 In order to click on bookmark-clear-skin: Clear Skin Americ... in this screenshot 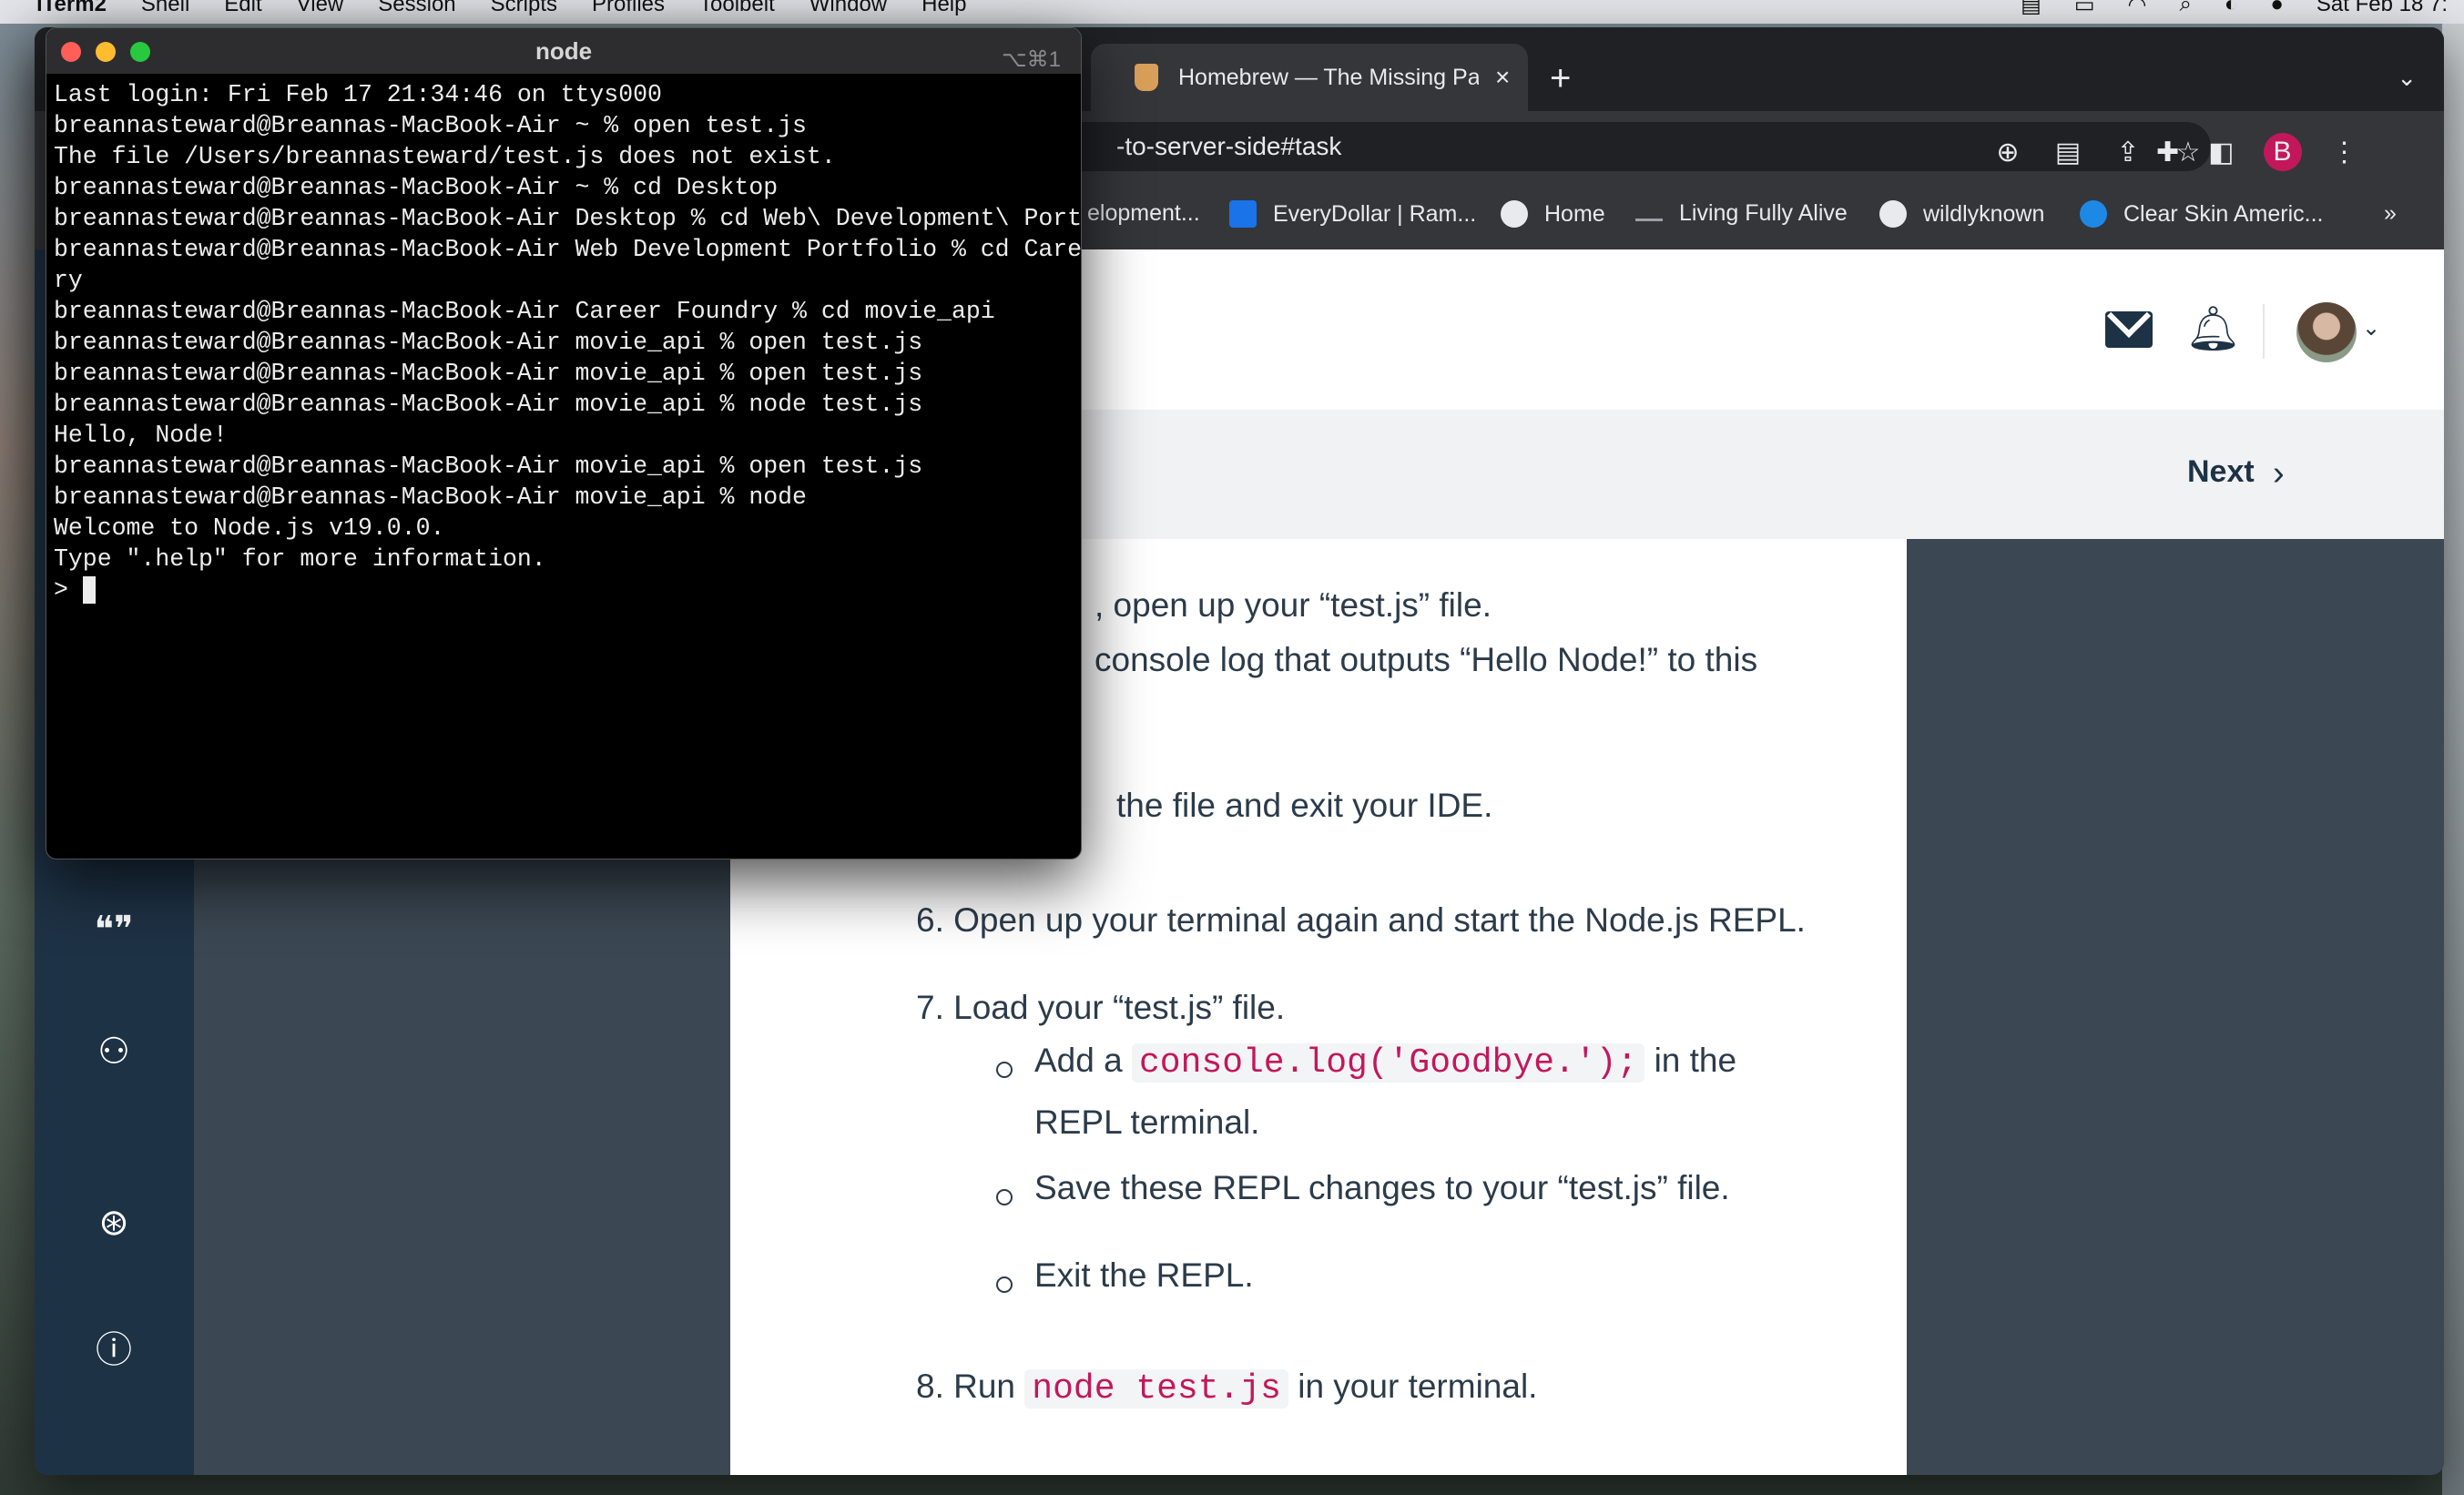, I will do `click(2202, 214)`.